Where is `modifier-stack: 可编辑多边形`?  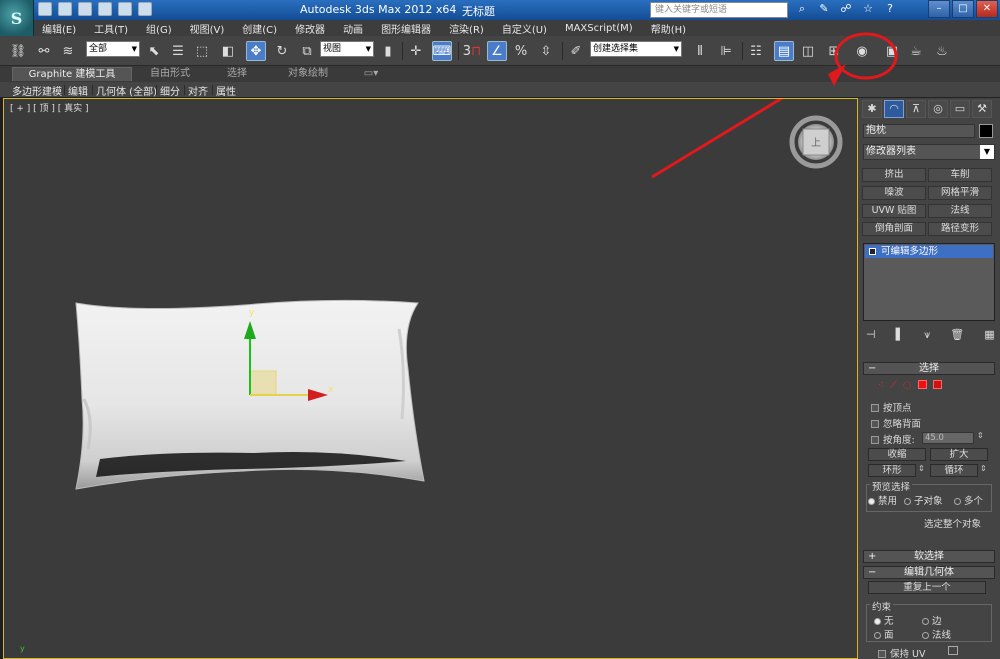
modifier-stack: 可编辑多边形 is located at coordinates (929, 282).